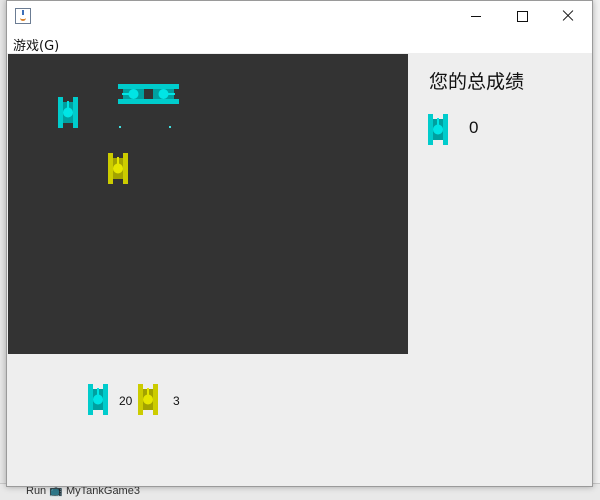 The width and height of the screenshot is (600, 500). What do you see at coordinates (596, 250) in the screenshot?
I see `background-editor-right` at bounding box center [596, 250].